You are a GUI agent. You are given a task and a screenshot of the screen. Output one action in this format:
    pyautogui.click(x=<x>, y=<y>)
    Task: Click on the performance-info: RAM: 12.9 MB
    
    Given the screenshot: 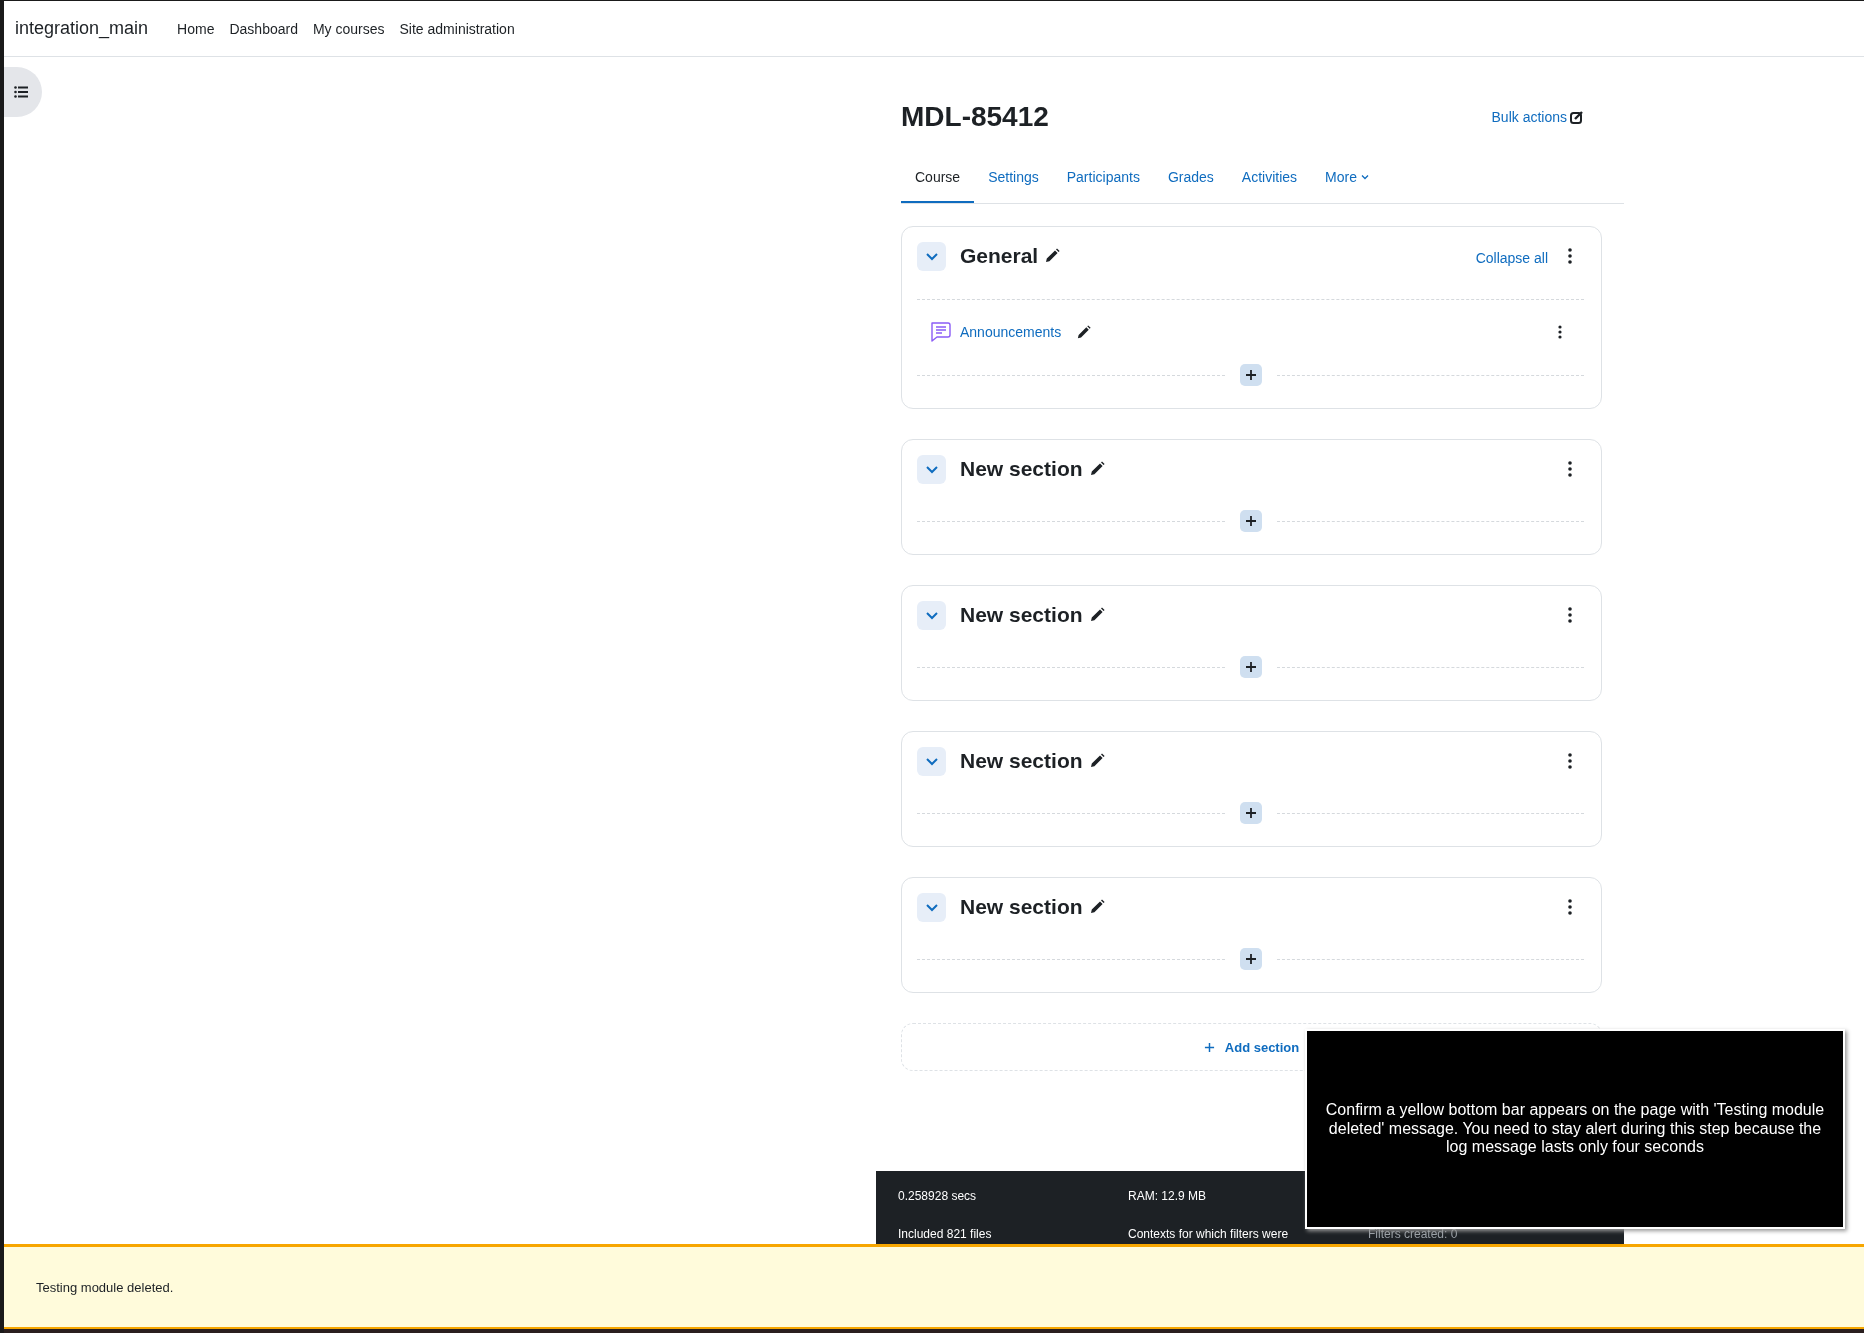 What is the action you would take?
    pyautogui.click(x=1168, y=1196)
    